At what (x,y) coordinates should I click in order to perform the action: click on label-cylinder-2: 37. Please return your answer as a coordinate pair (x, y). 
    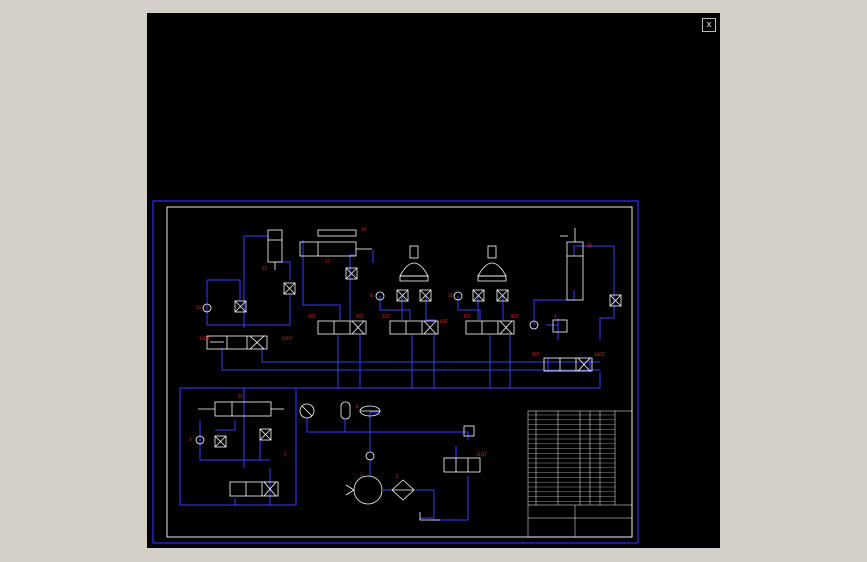
    Looking at the image, I should click on (328, 261).